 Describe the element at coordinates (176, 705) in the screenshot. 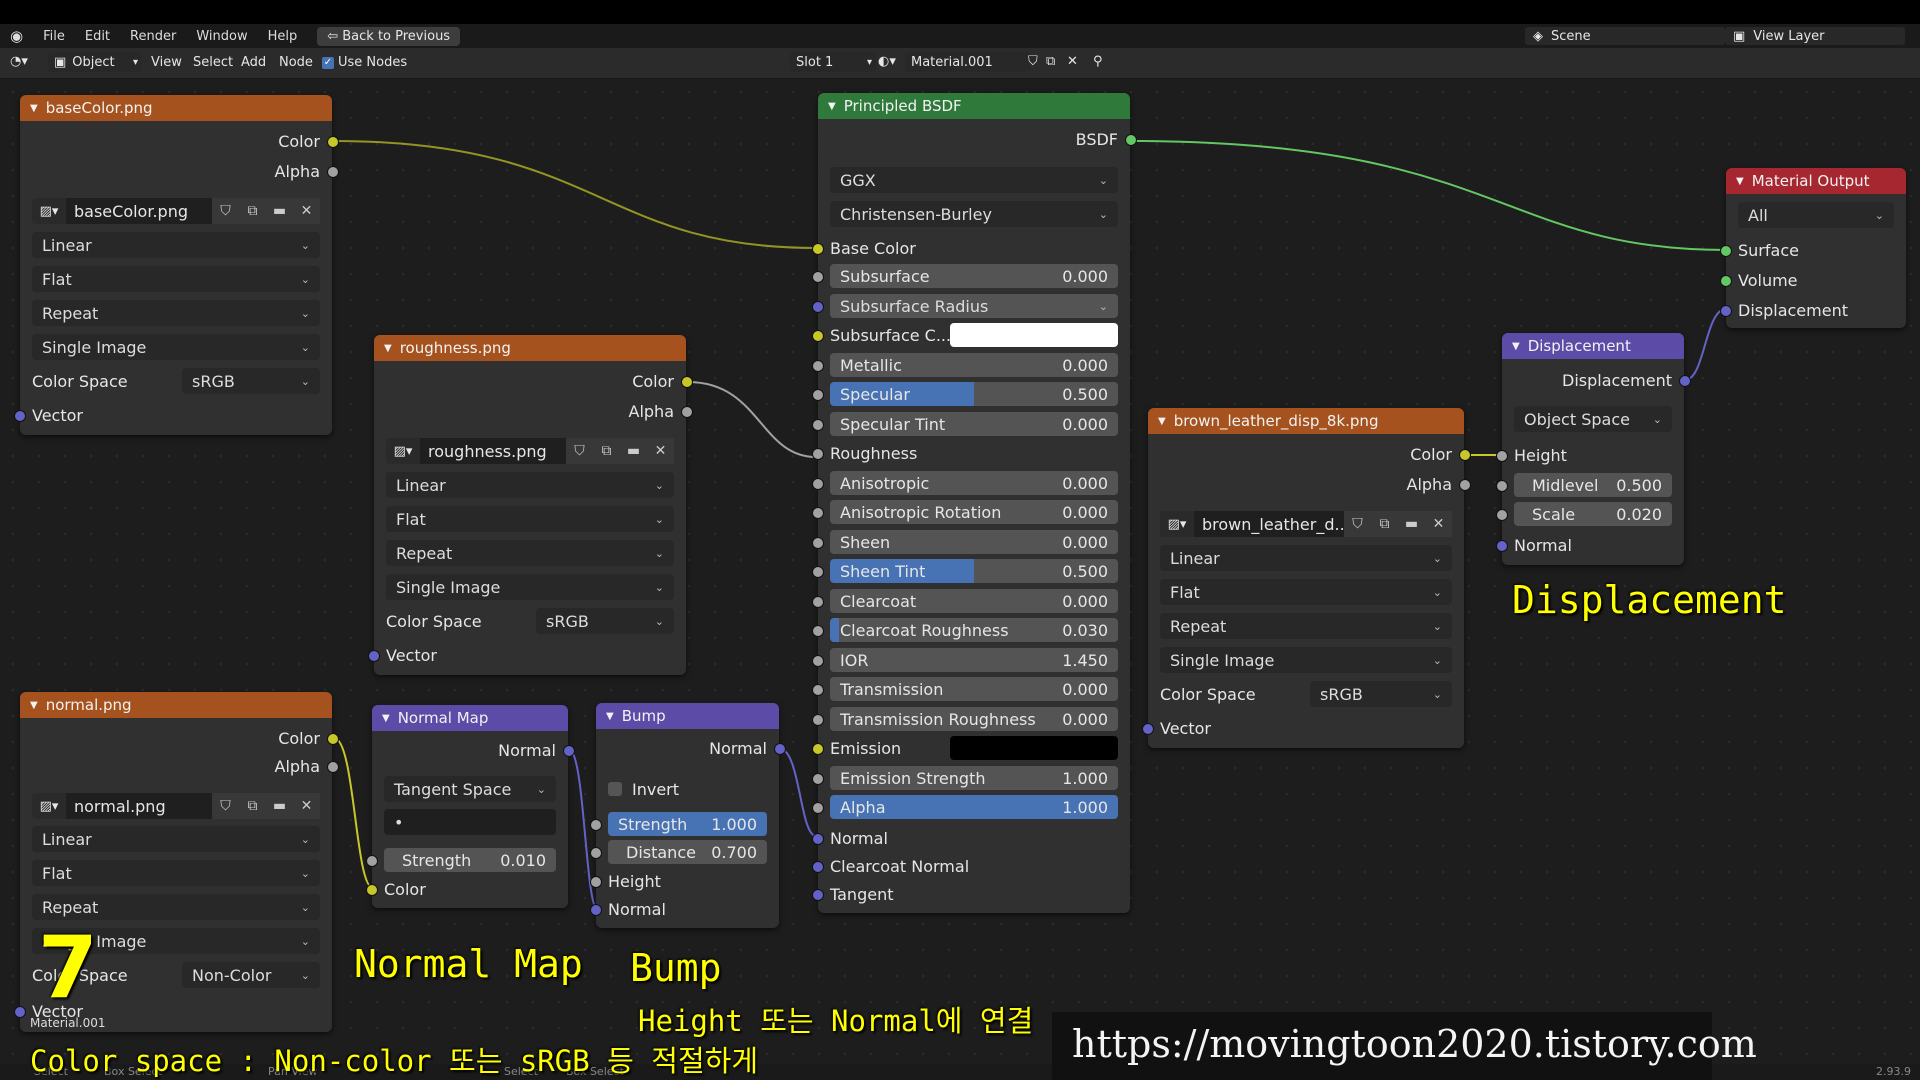

I see `node-header: ▼ normal.png` at that location.